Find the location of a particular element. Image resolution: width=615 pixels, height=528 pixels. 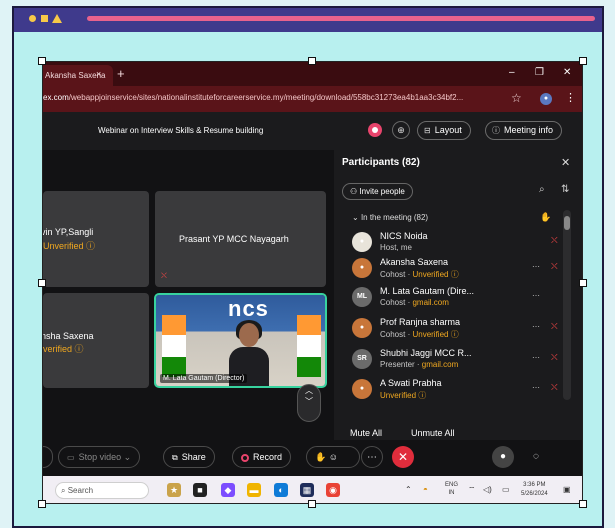

bookmark-star-icon: ☆ is located at coordinates (516, 98).